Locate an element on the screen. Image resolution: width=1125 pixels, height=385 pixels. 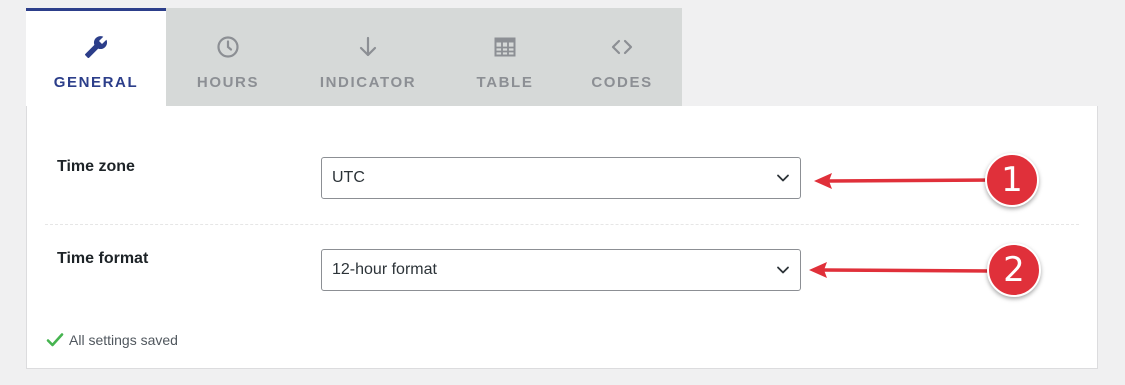
annotation-badge-2: 2 is located at coordinates (1014, 270).